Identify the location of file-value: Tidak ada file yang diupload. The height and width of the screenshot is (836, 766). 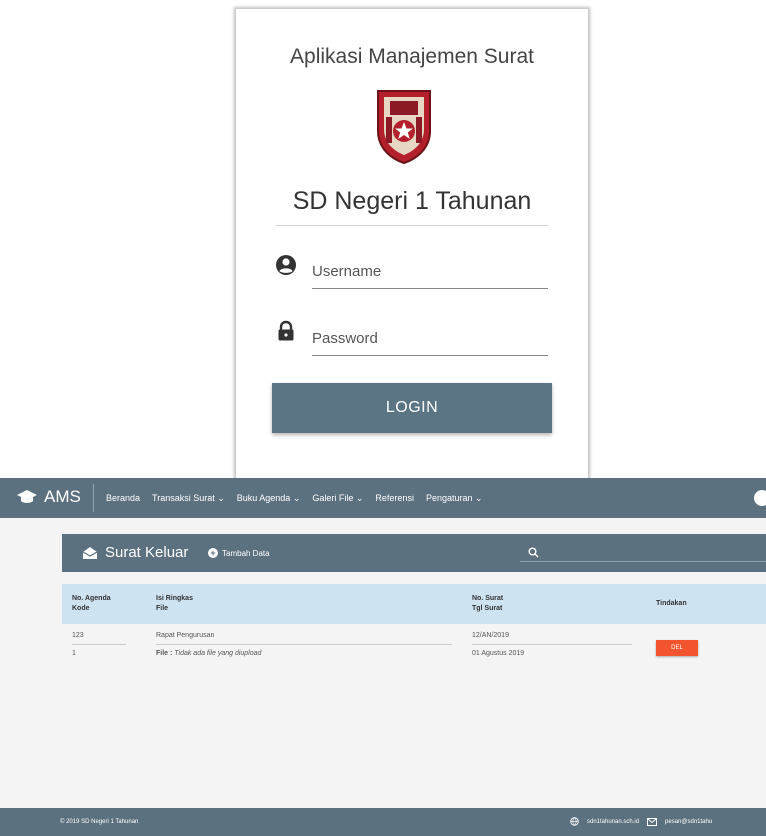
(218, 653).